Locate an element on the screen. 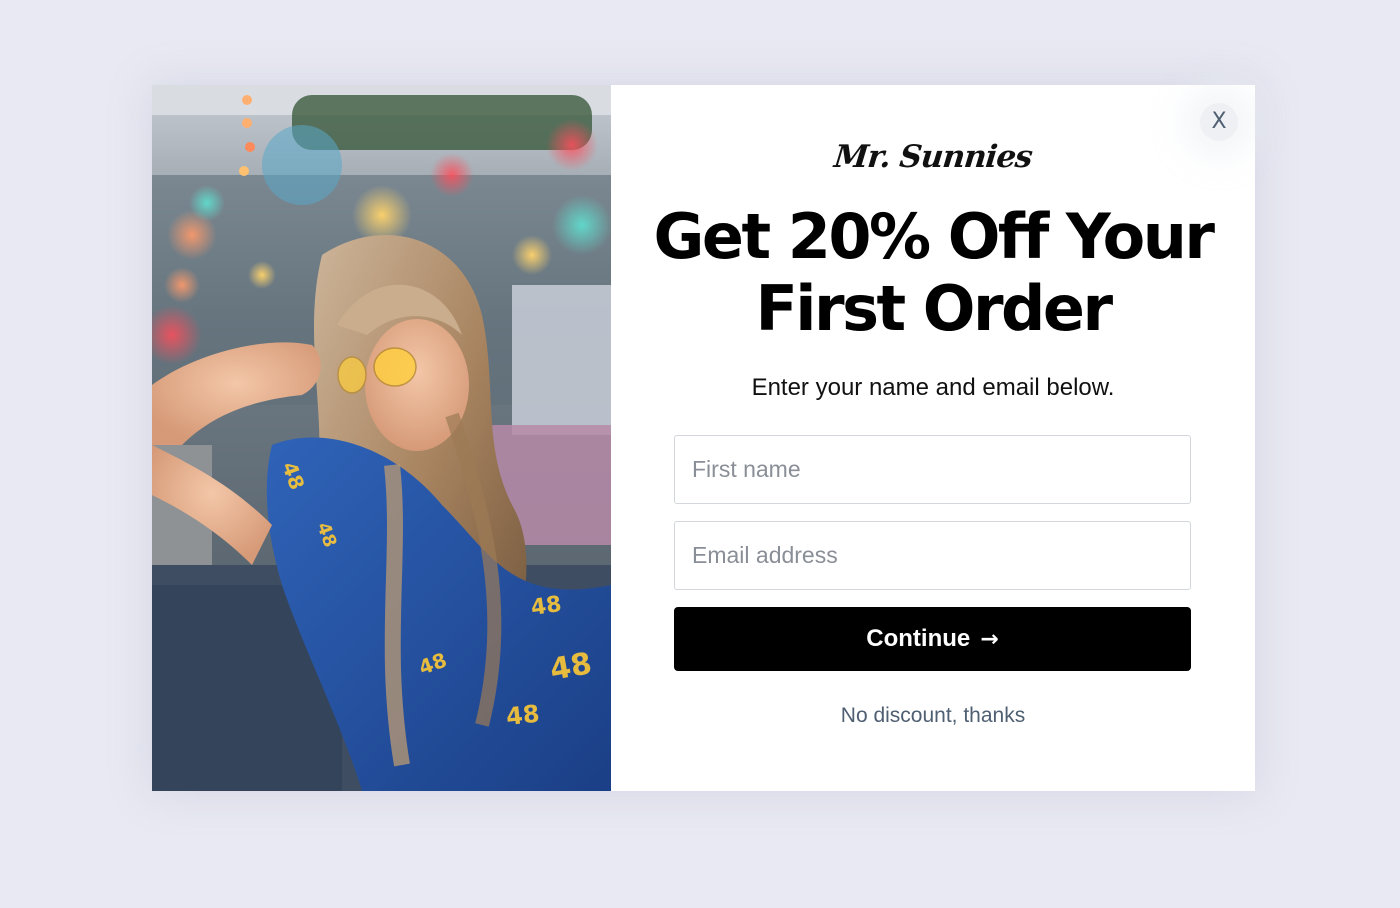  continue-button: Continue → is located at coordinates (932, 639).